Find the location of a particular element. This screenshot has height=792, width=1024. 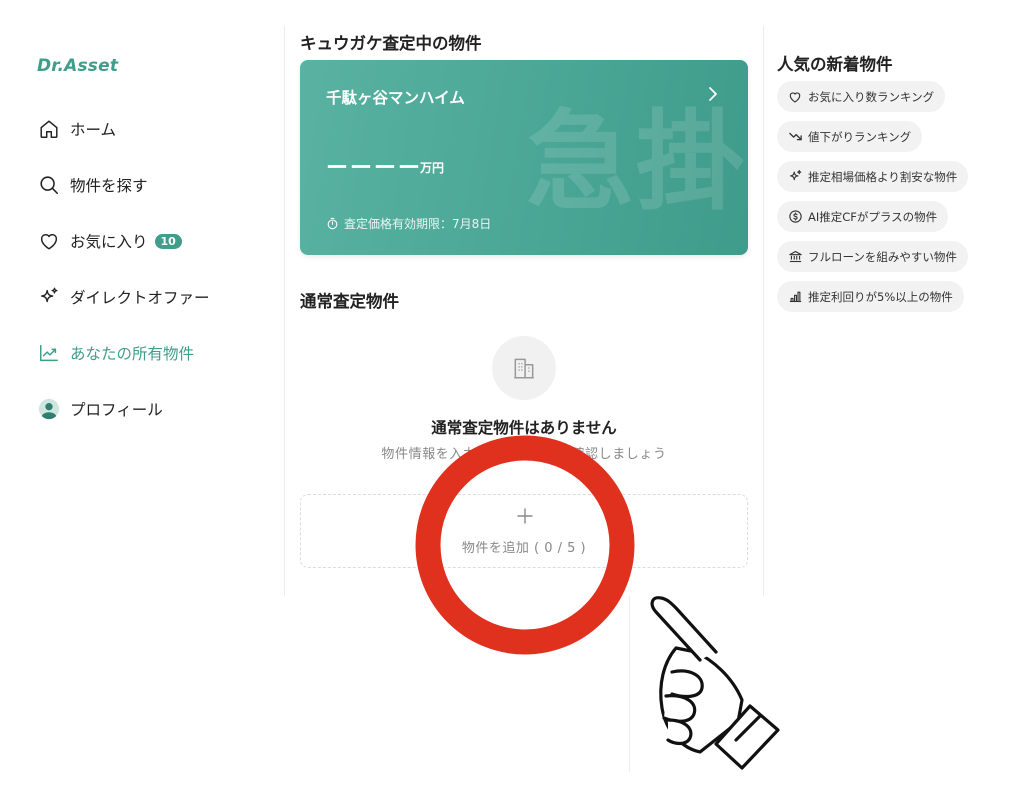

right-divider is located at coordinates (763, 311).